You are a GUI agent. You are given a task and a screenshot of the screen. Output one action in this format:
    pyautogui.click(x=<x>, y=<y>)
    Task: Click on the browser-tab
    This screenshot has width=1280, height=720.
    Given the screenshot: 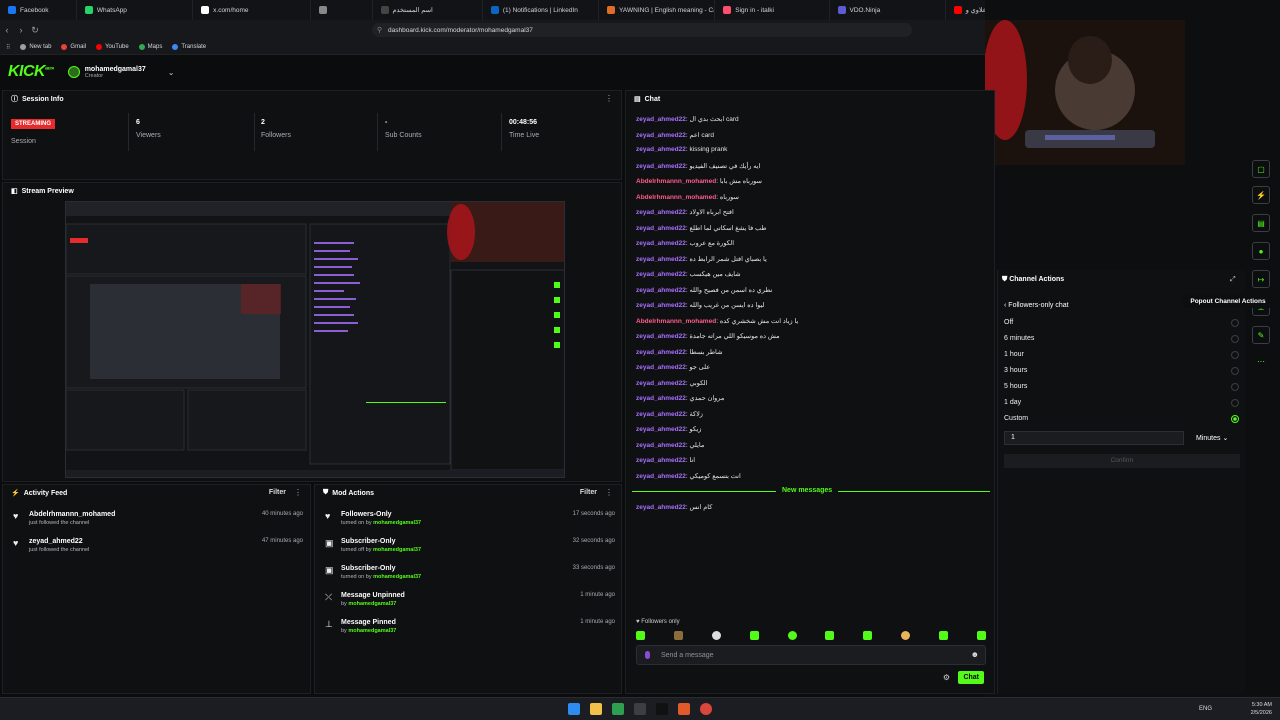 What is the action you would take?
    pyautogui.click(x=342, y=10)
    